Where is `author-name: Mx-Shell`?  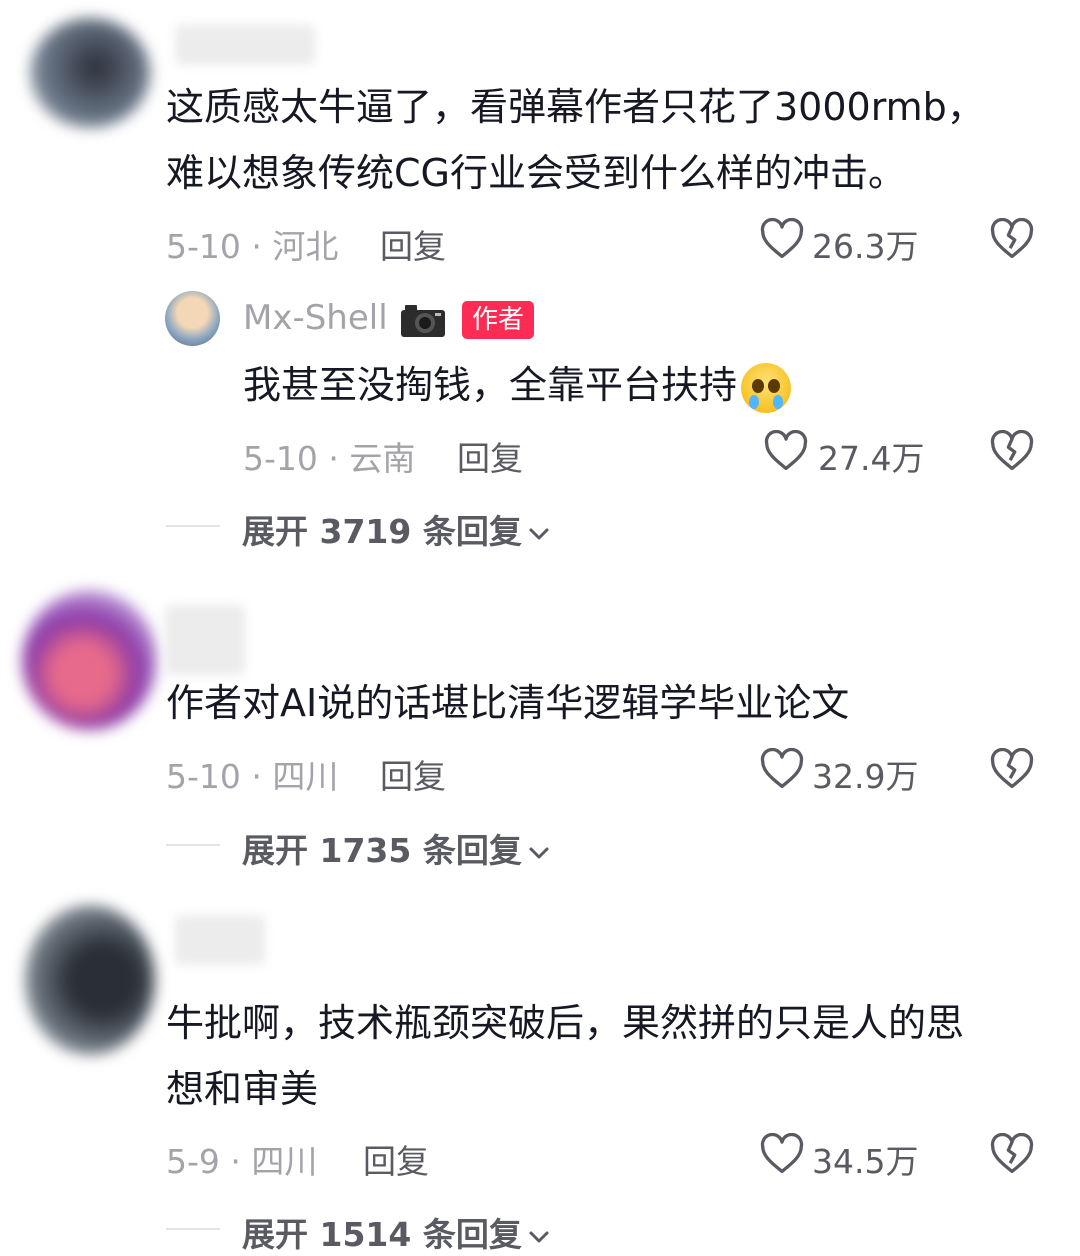 author-name: Mx-Shell is located at coordinates (315, 318).